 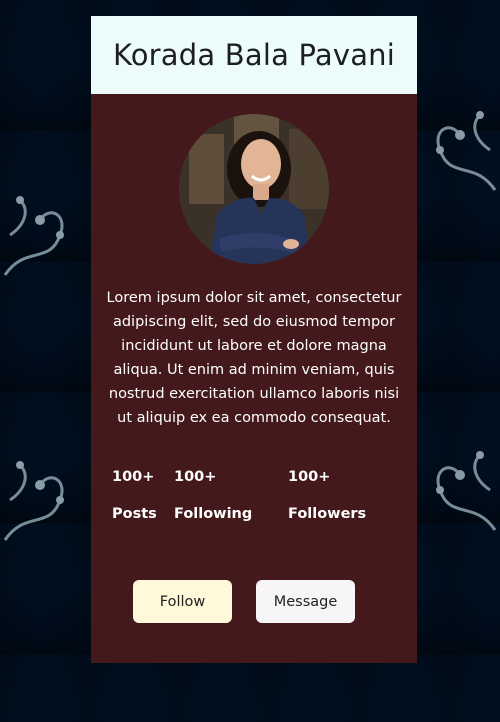 I want to click on stat-followers-label: Followers, so click(x=327, y=514).